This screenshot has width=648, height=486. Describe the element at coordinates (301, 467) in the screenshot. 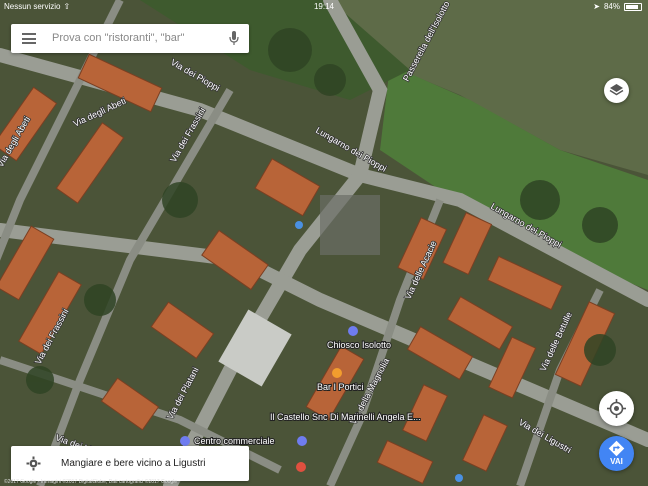

I see `shop-icon` at that location.